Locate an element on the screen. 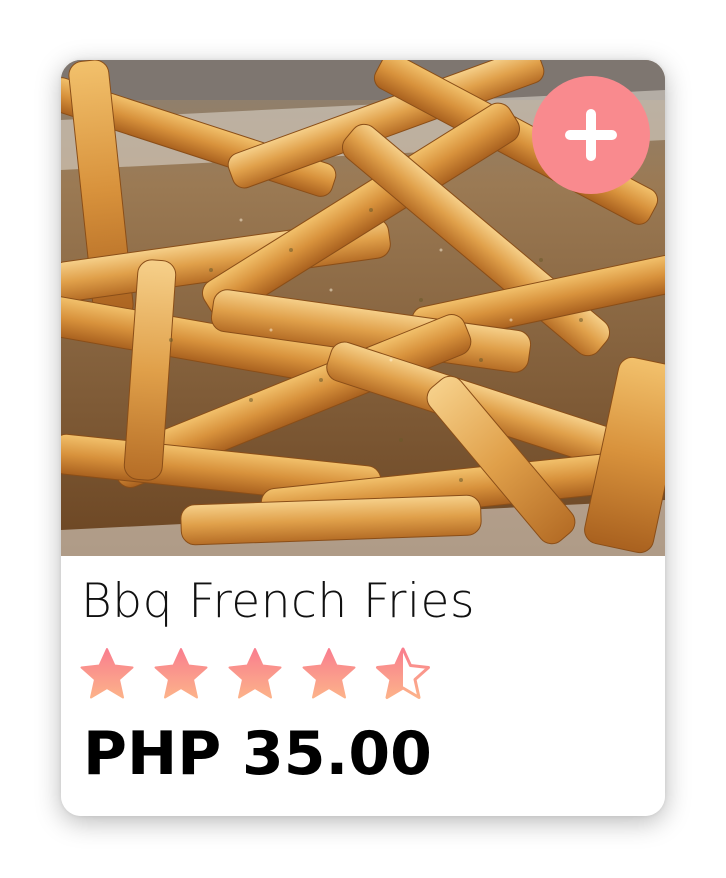 The height and width of the screenshot is (878, 726). product-name: Bbq French Fries is located at coordinates (278, 601).